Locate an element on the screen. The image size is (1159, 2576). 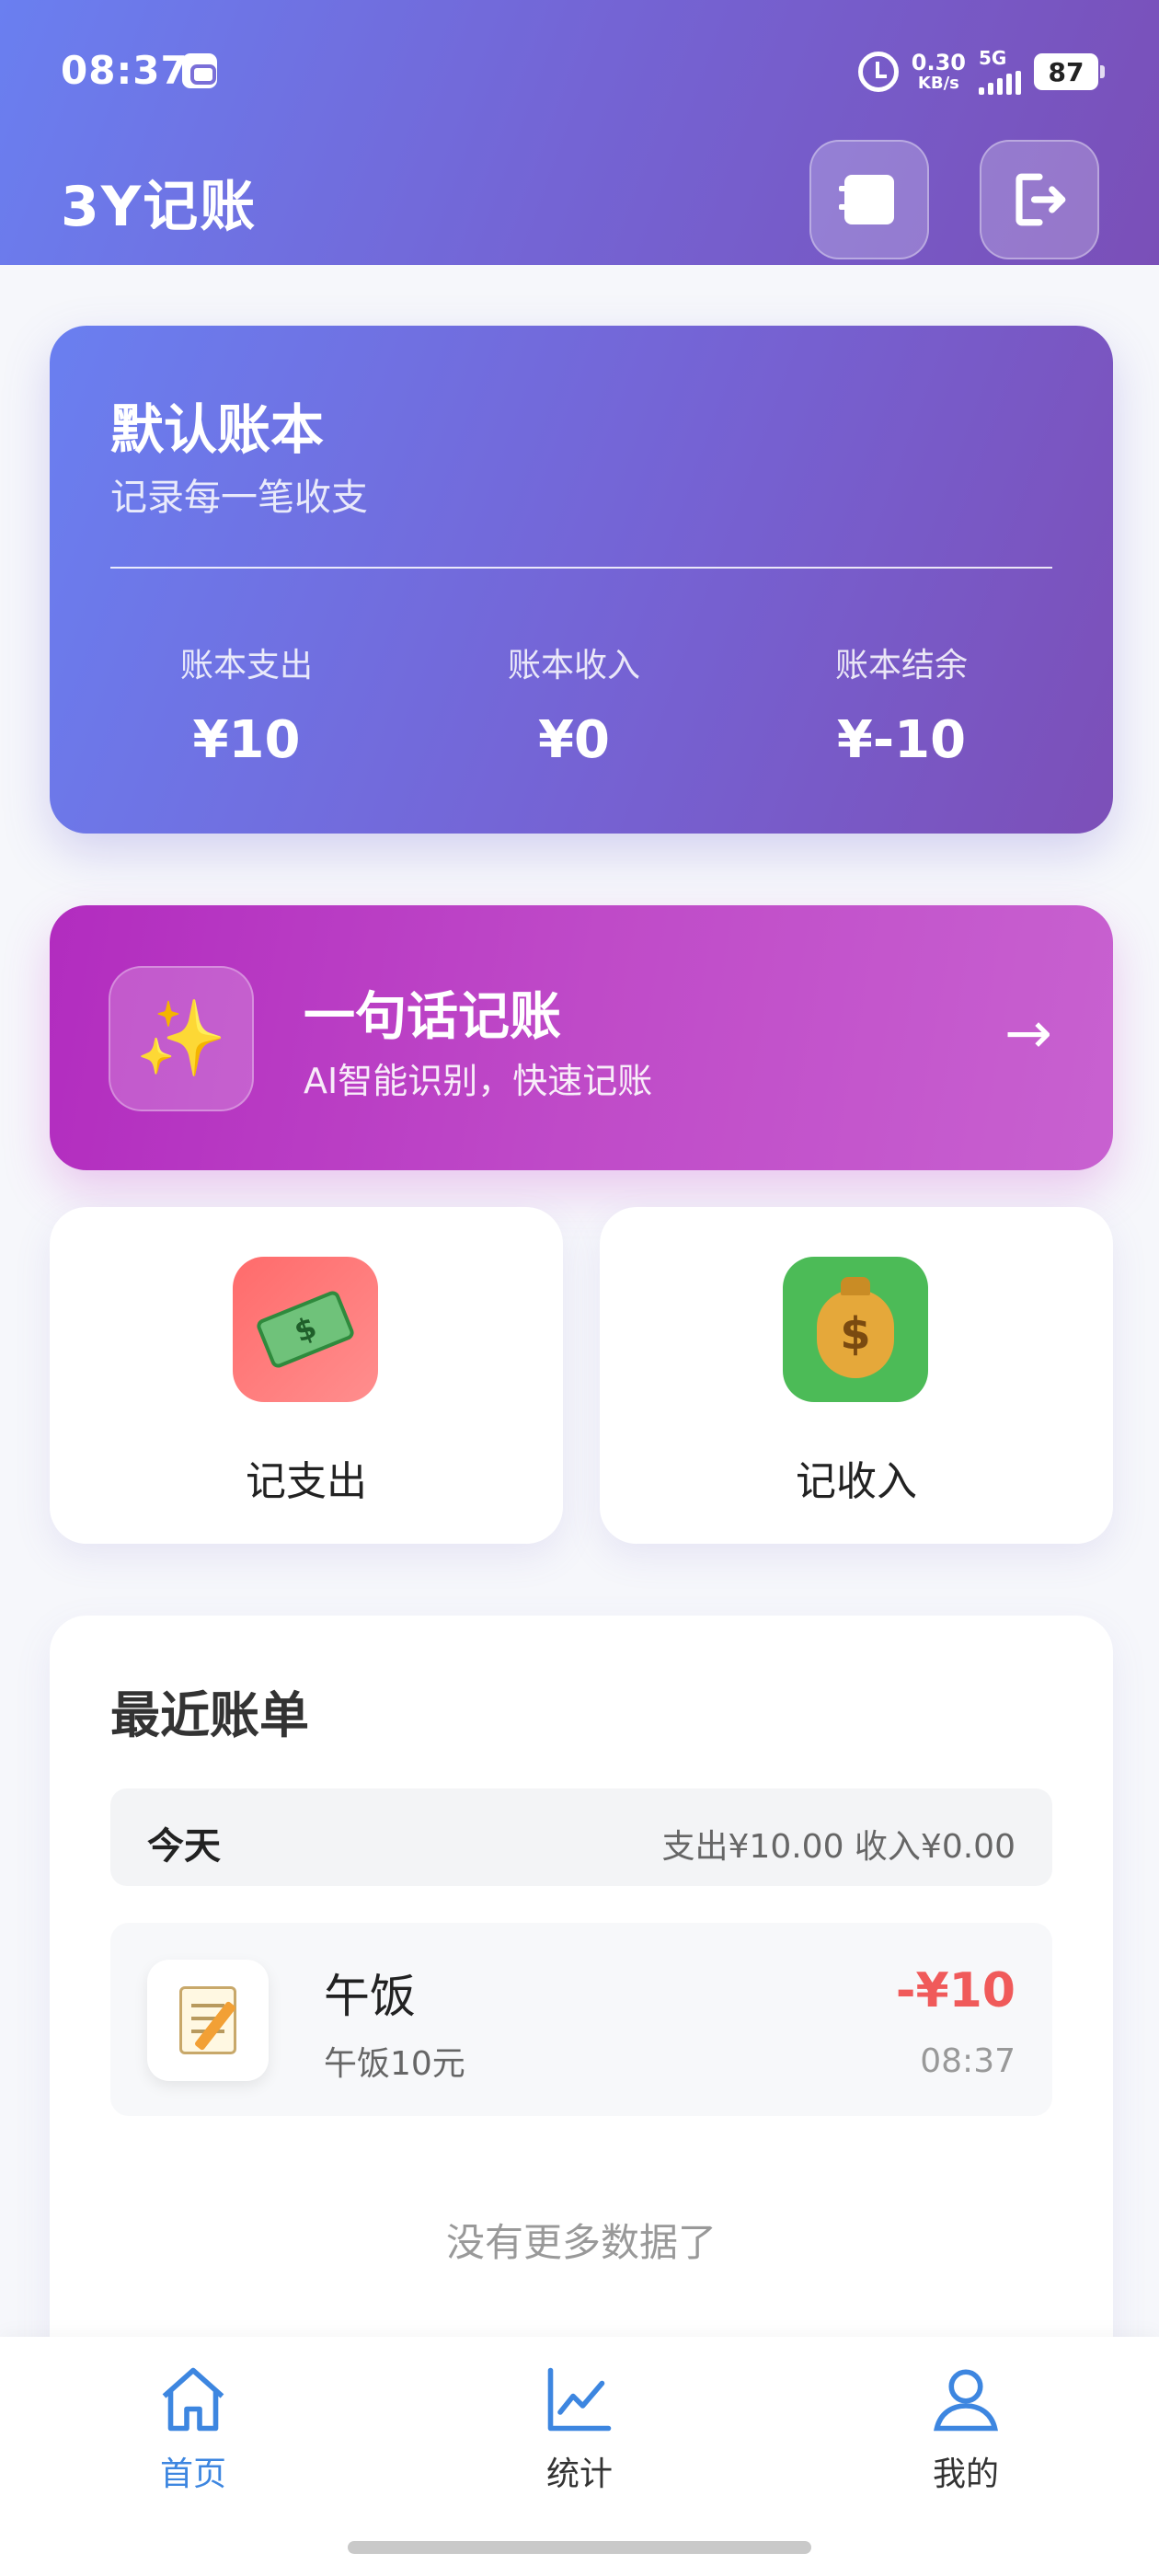
sparkles-icon: ✨ is located at coordinates (181, 1038).